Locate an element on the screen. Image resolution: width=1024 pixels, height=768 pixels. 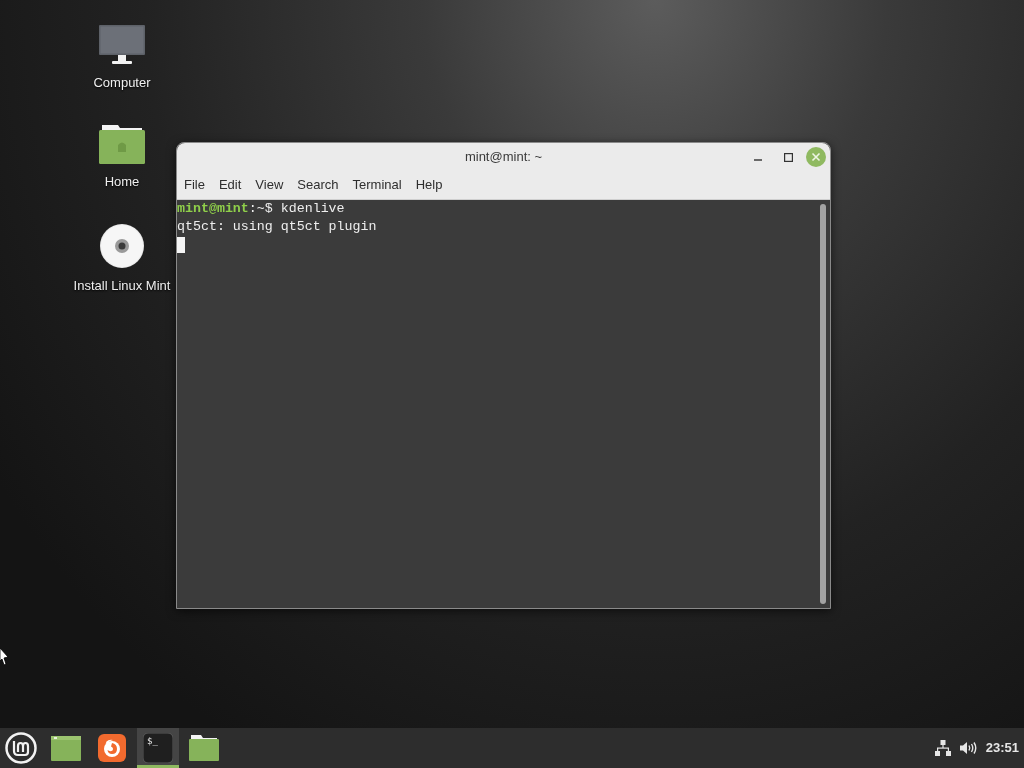
clock: 23:51 is located at coordinates (1002, 748).